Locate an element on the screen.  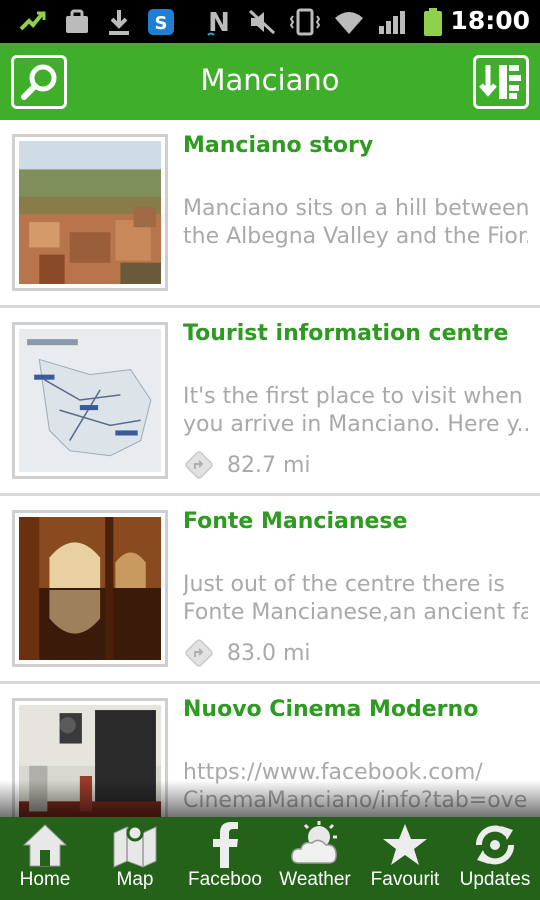
bag-icon is located at coordinates (77, 22).